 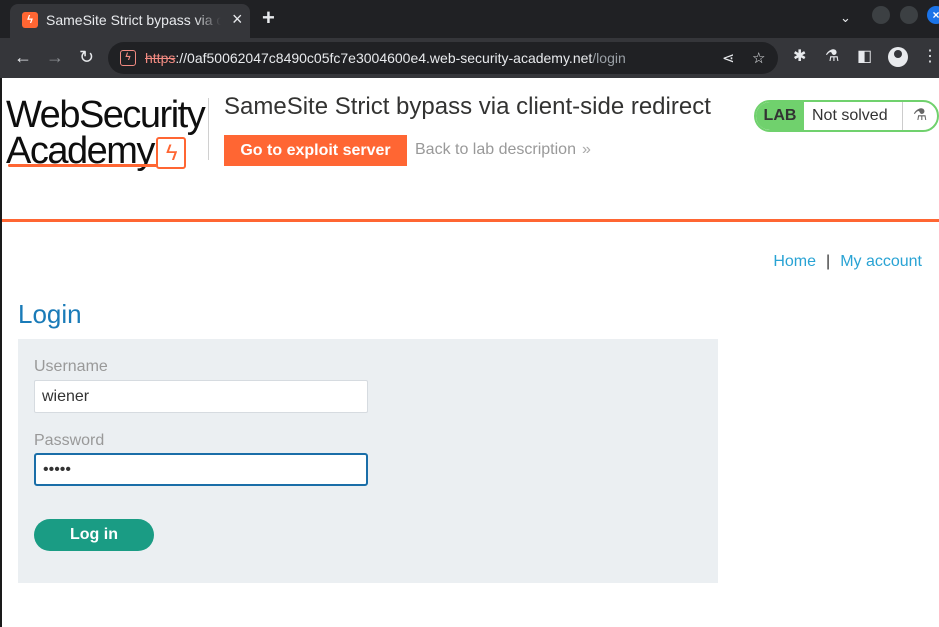 What do you see at coordinates (71, 366) in the screenshot?
I see `username-label: Username` at bounding box center [71, 366].